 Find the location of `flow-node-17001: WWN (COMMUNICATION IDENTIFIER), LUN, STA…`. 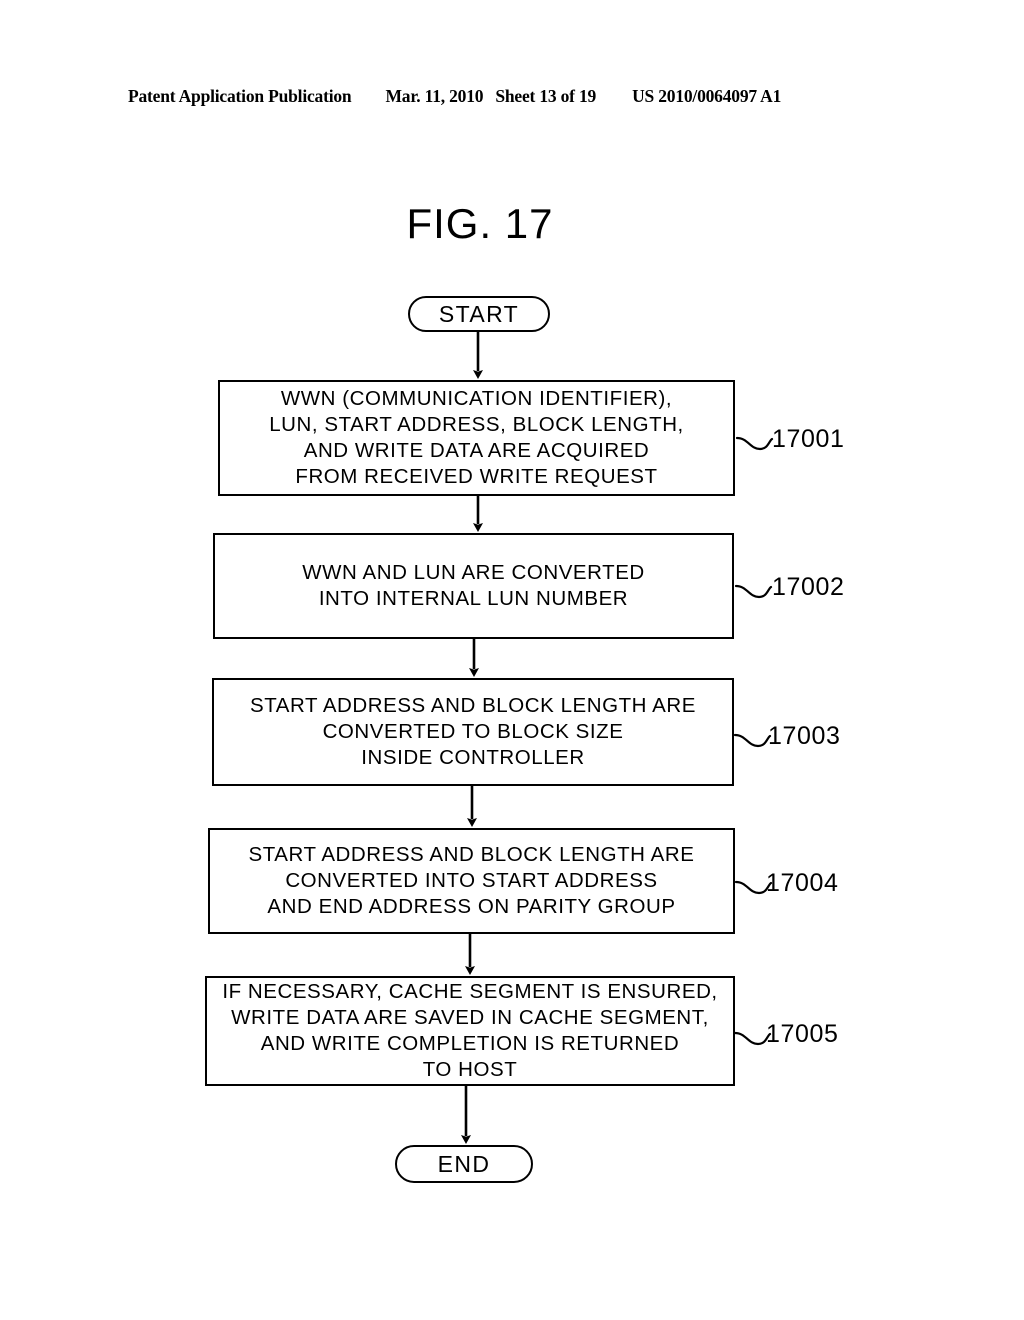

flow-node-17001: WWN (COMMUNICATION IDENTIFIER), LUN, STA… is located at coordinates (476, 438).